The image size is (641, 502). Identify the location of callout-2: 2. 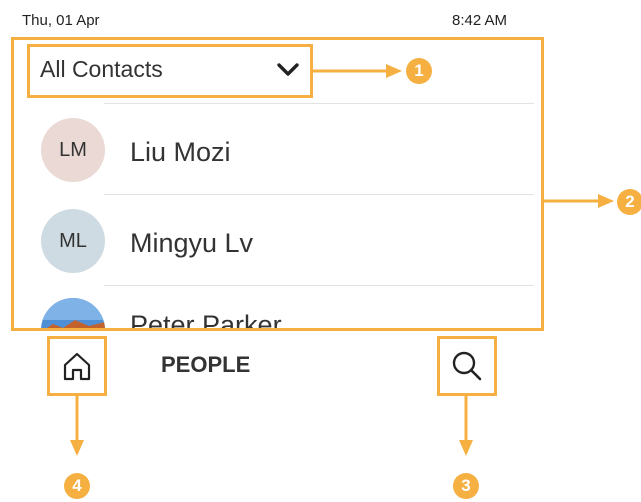
(629, 202).